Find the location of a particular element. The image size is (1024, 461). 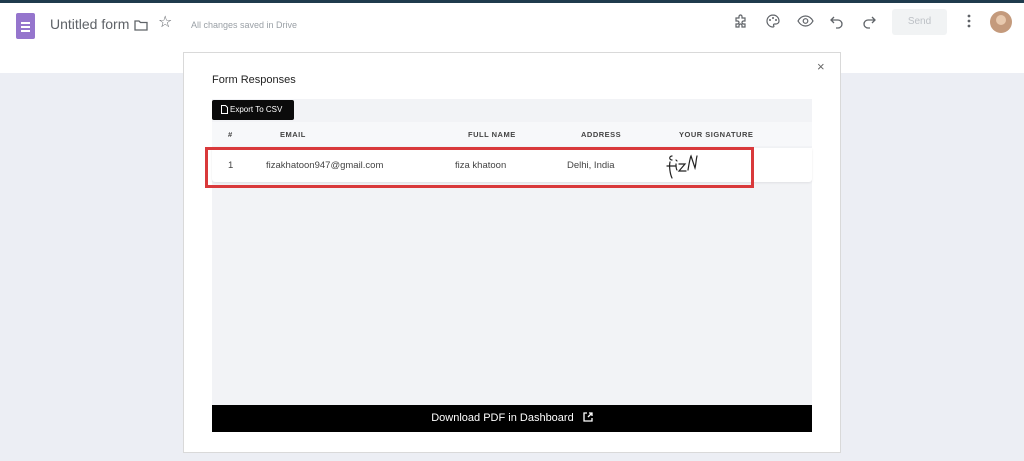

folder-icon is located at coordinates (141, 27).